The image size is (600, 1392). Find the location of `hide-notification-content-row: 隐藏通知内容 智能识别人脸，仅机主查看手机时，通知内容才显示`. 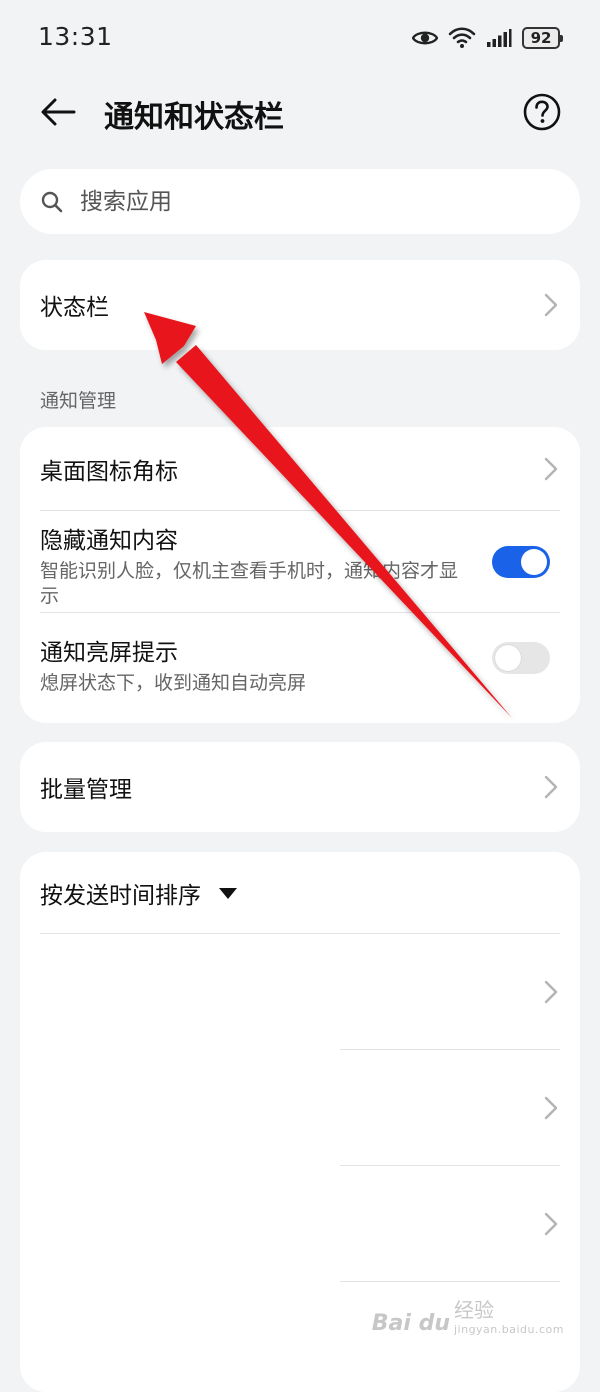

hide-notification-content-row: 隐藏通知内容 智能识别人脸，仅机主查看手机时，通知内容才显示 is located at coordinates (300, 562).